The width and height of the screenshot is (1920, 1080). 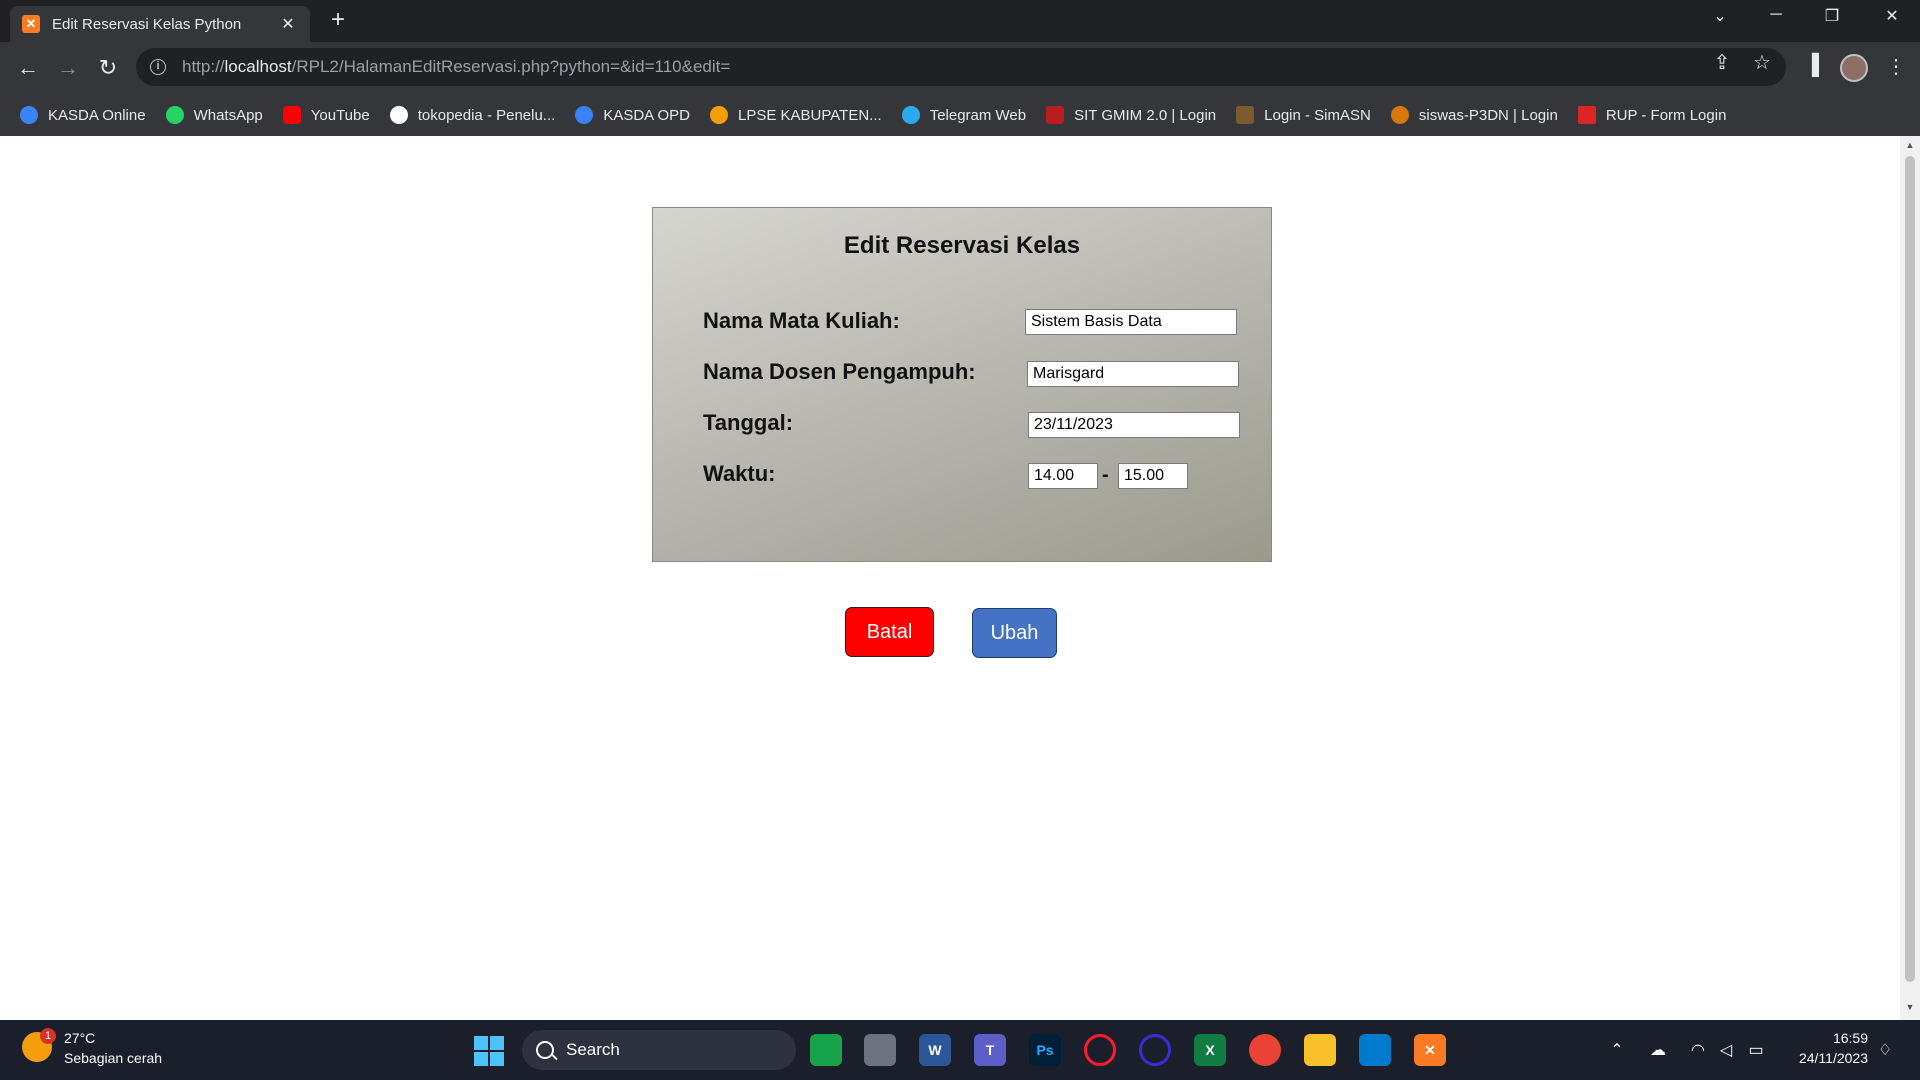 What do you see at coordinates (108, 68) in the screenshot?
I see `reload-icon: ↻` at bounding box center [108, 68].